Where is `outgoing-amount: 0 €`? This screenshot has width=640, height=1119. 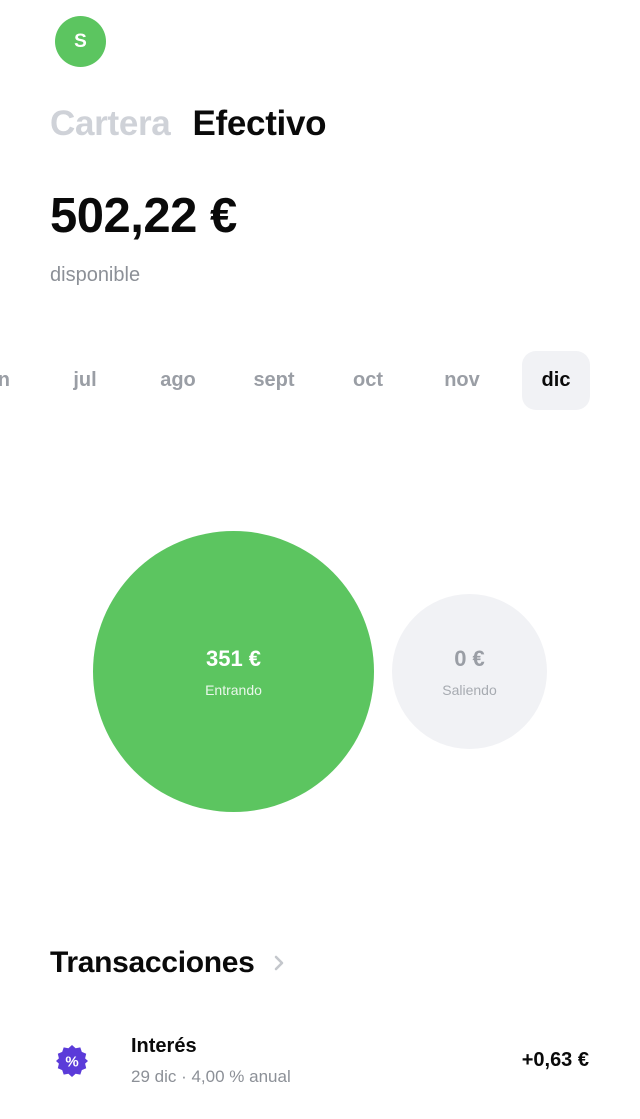
outgoing-amount: 0 € is located at coordinates (469, 658).